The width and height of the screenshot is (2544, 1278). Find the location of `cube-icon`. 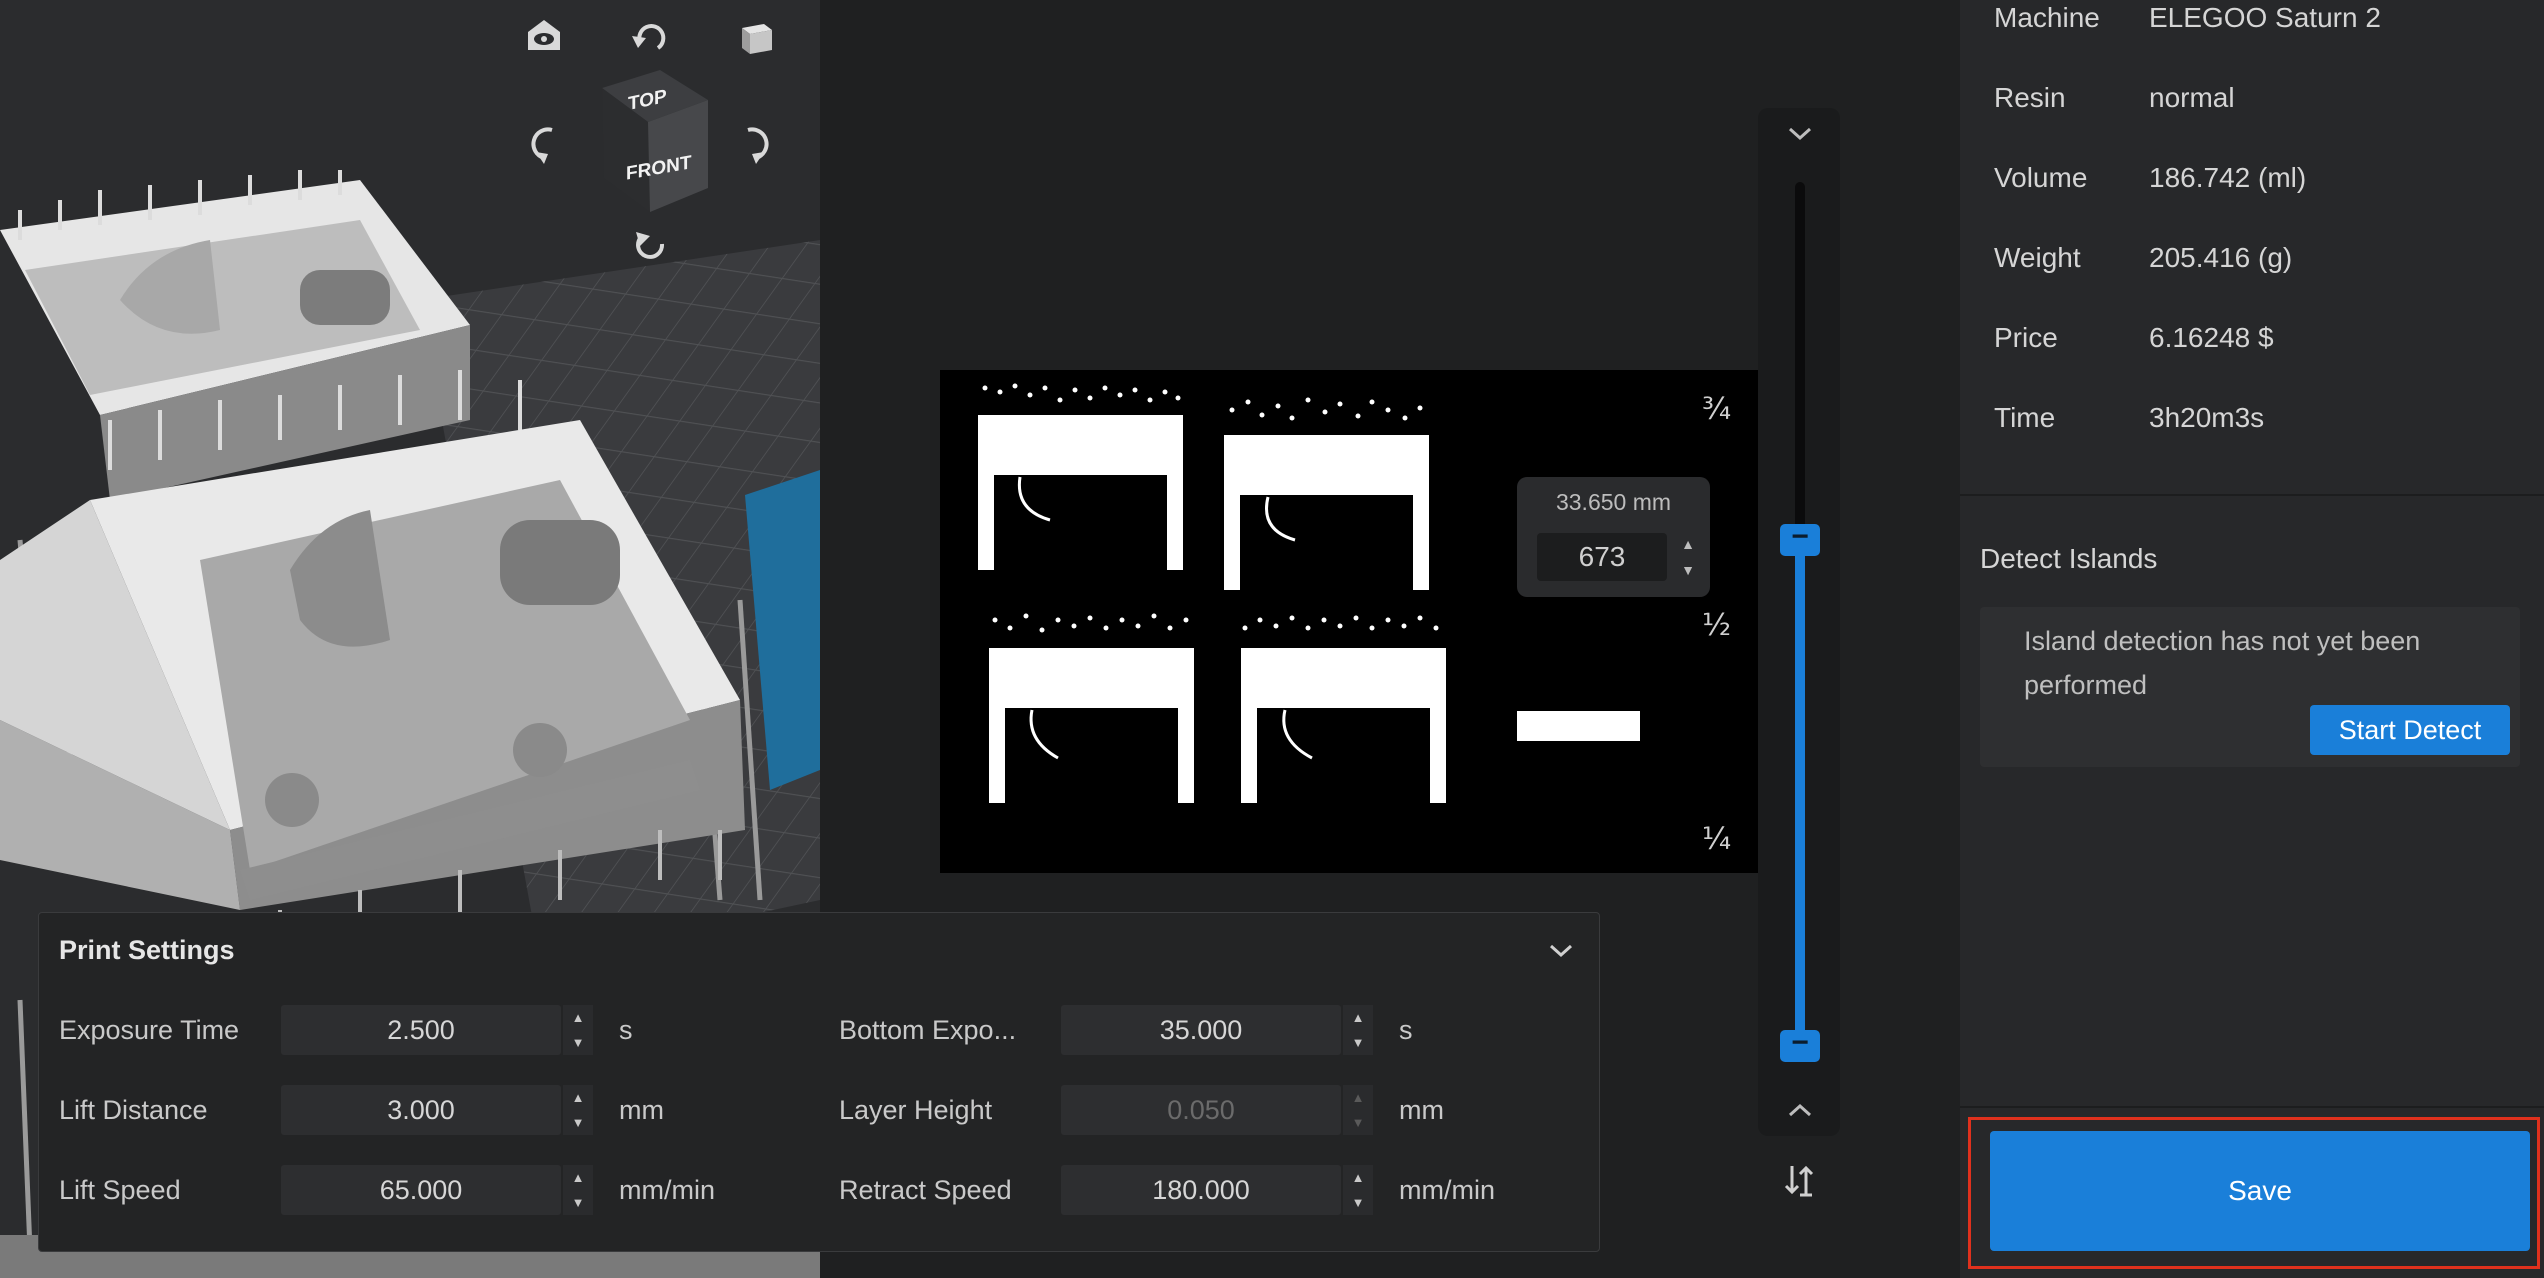

cube-icon is located at coordinates (757, 39).